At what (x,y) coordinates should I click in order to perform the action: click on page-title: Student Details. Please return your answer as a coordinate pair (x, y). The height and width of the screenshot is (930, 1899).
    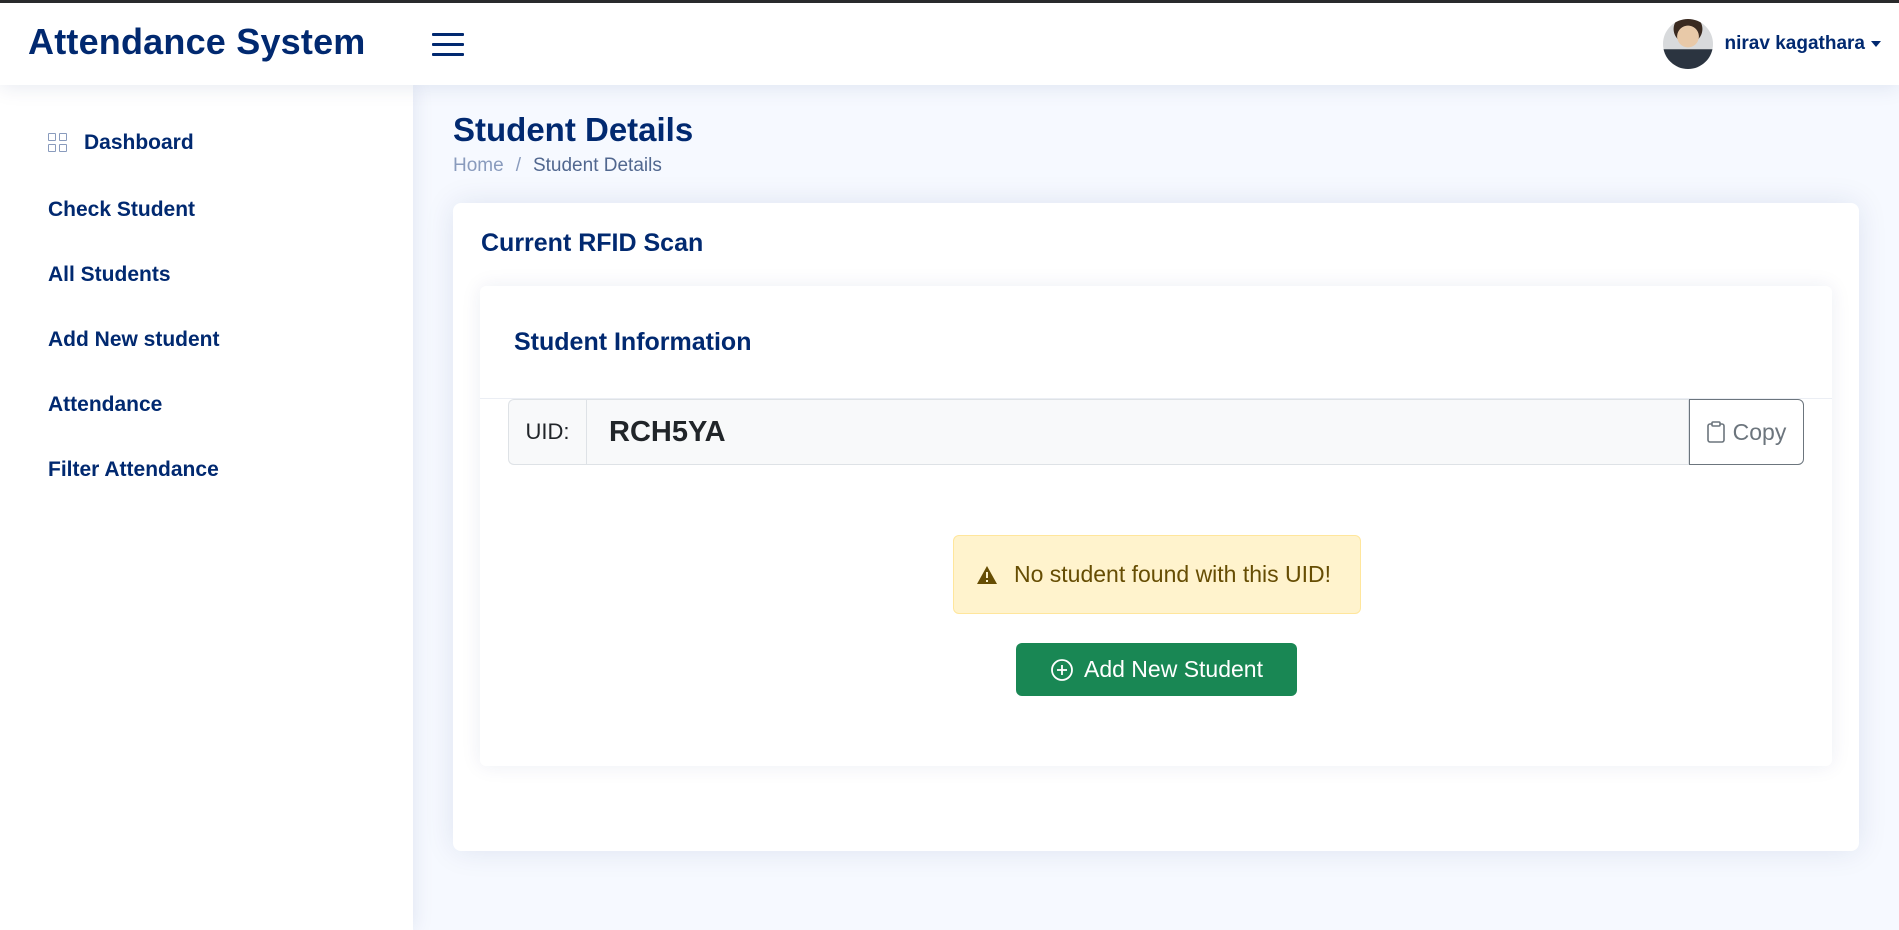
    Looking at the image, I should click on (573, 129).